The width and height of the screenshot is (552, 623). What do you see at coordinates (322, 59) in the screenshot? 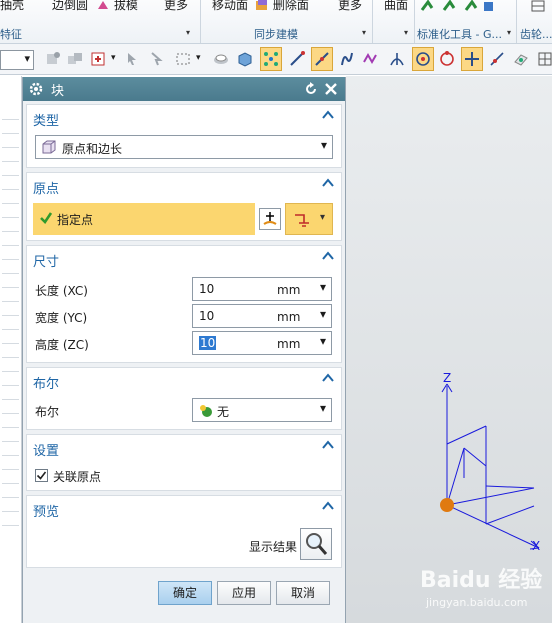
I see `endpoint-icon` at bounding box center [322, 59].